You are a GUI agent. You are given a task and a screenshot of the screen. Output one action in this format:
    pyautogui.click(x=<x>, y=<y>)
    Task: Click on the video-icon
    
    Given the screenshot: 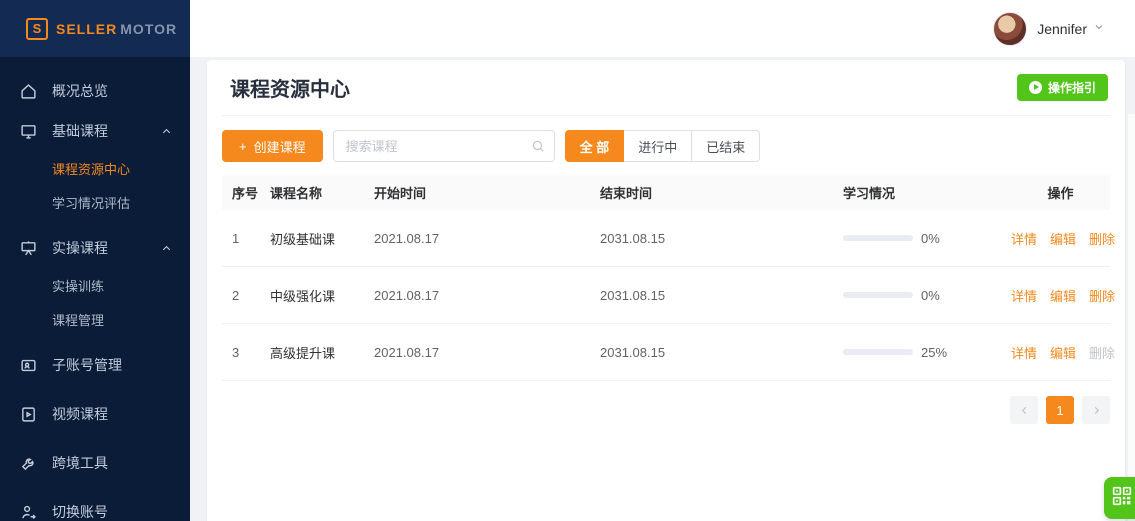 What is the action you would take?
    pyautogui.click(x=28, y=414)
    